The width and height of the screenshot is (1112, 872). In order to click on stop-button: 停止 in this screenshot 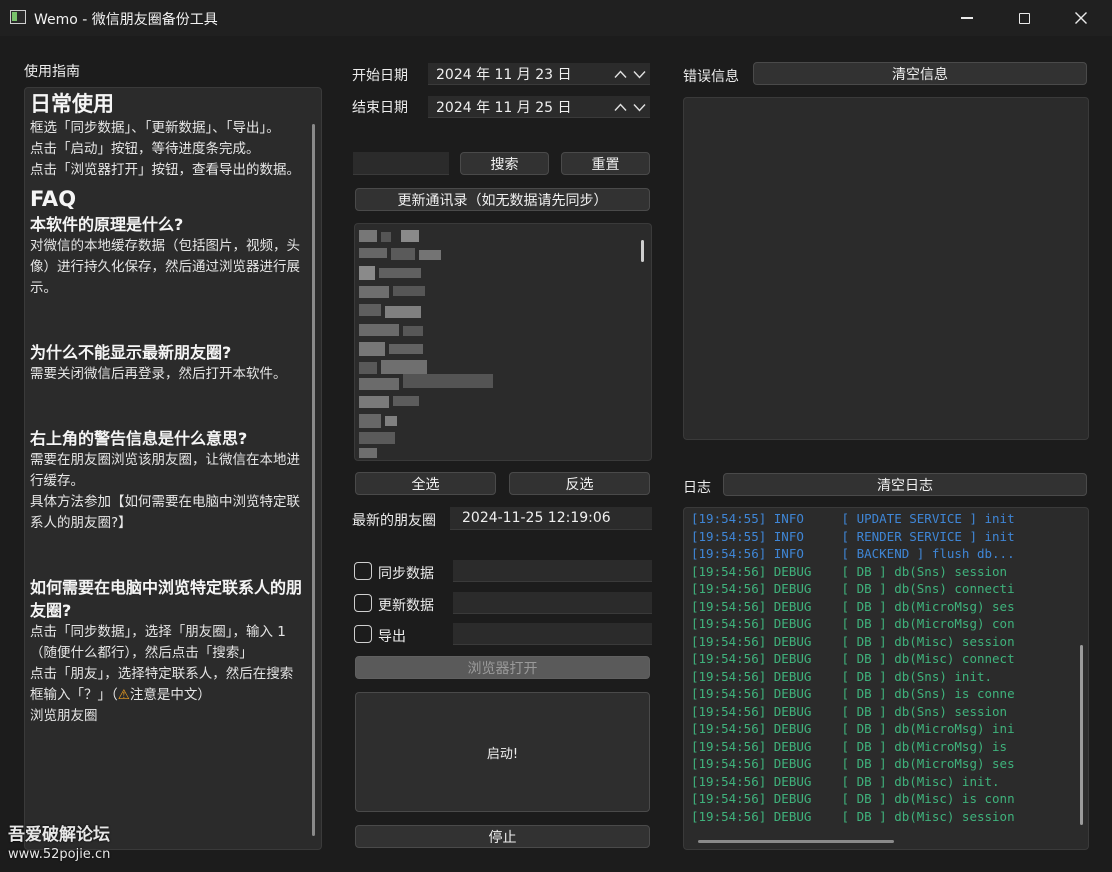, I will do `click(502, 836)`.